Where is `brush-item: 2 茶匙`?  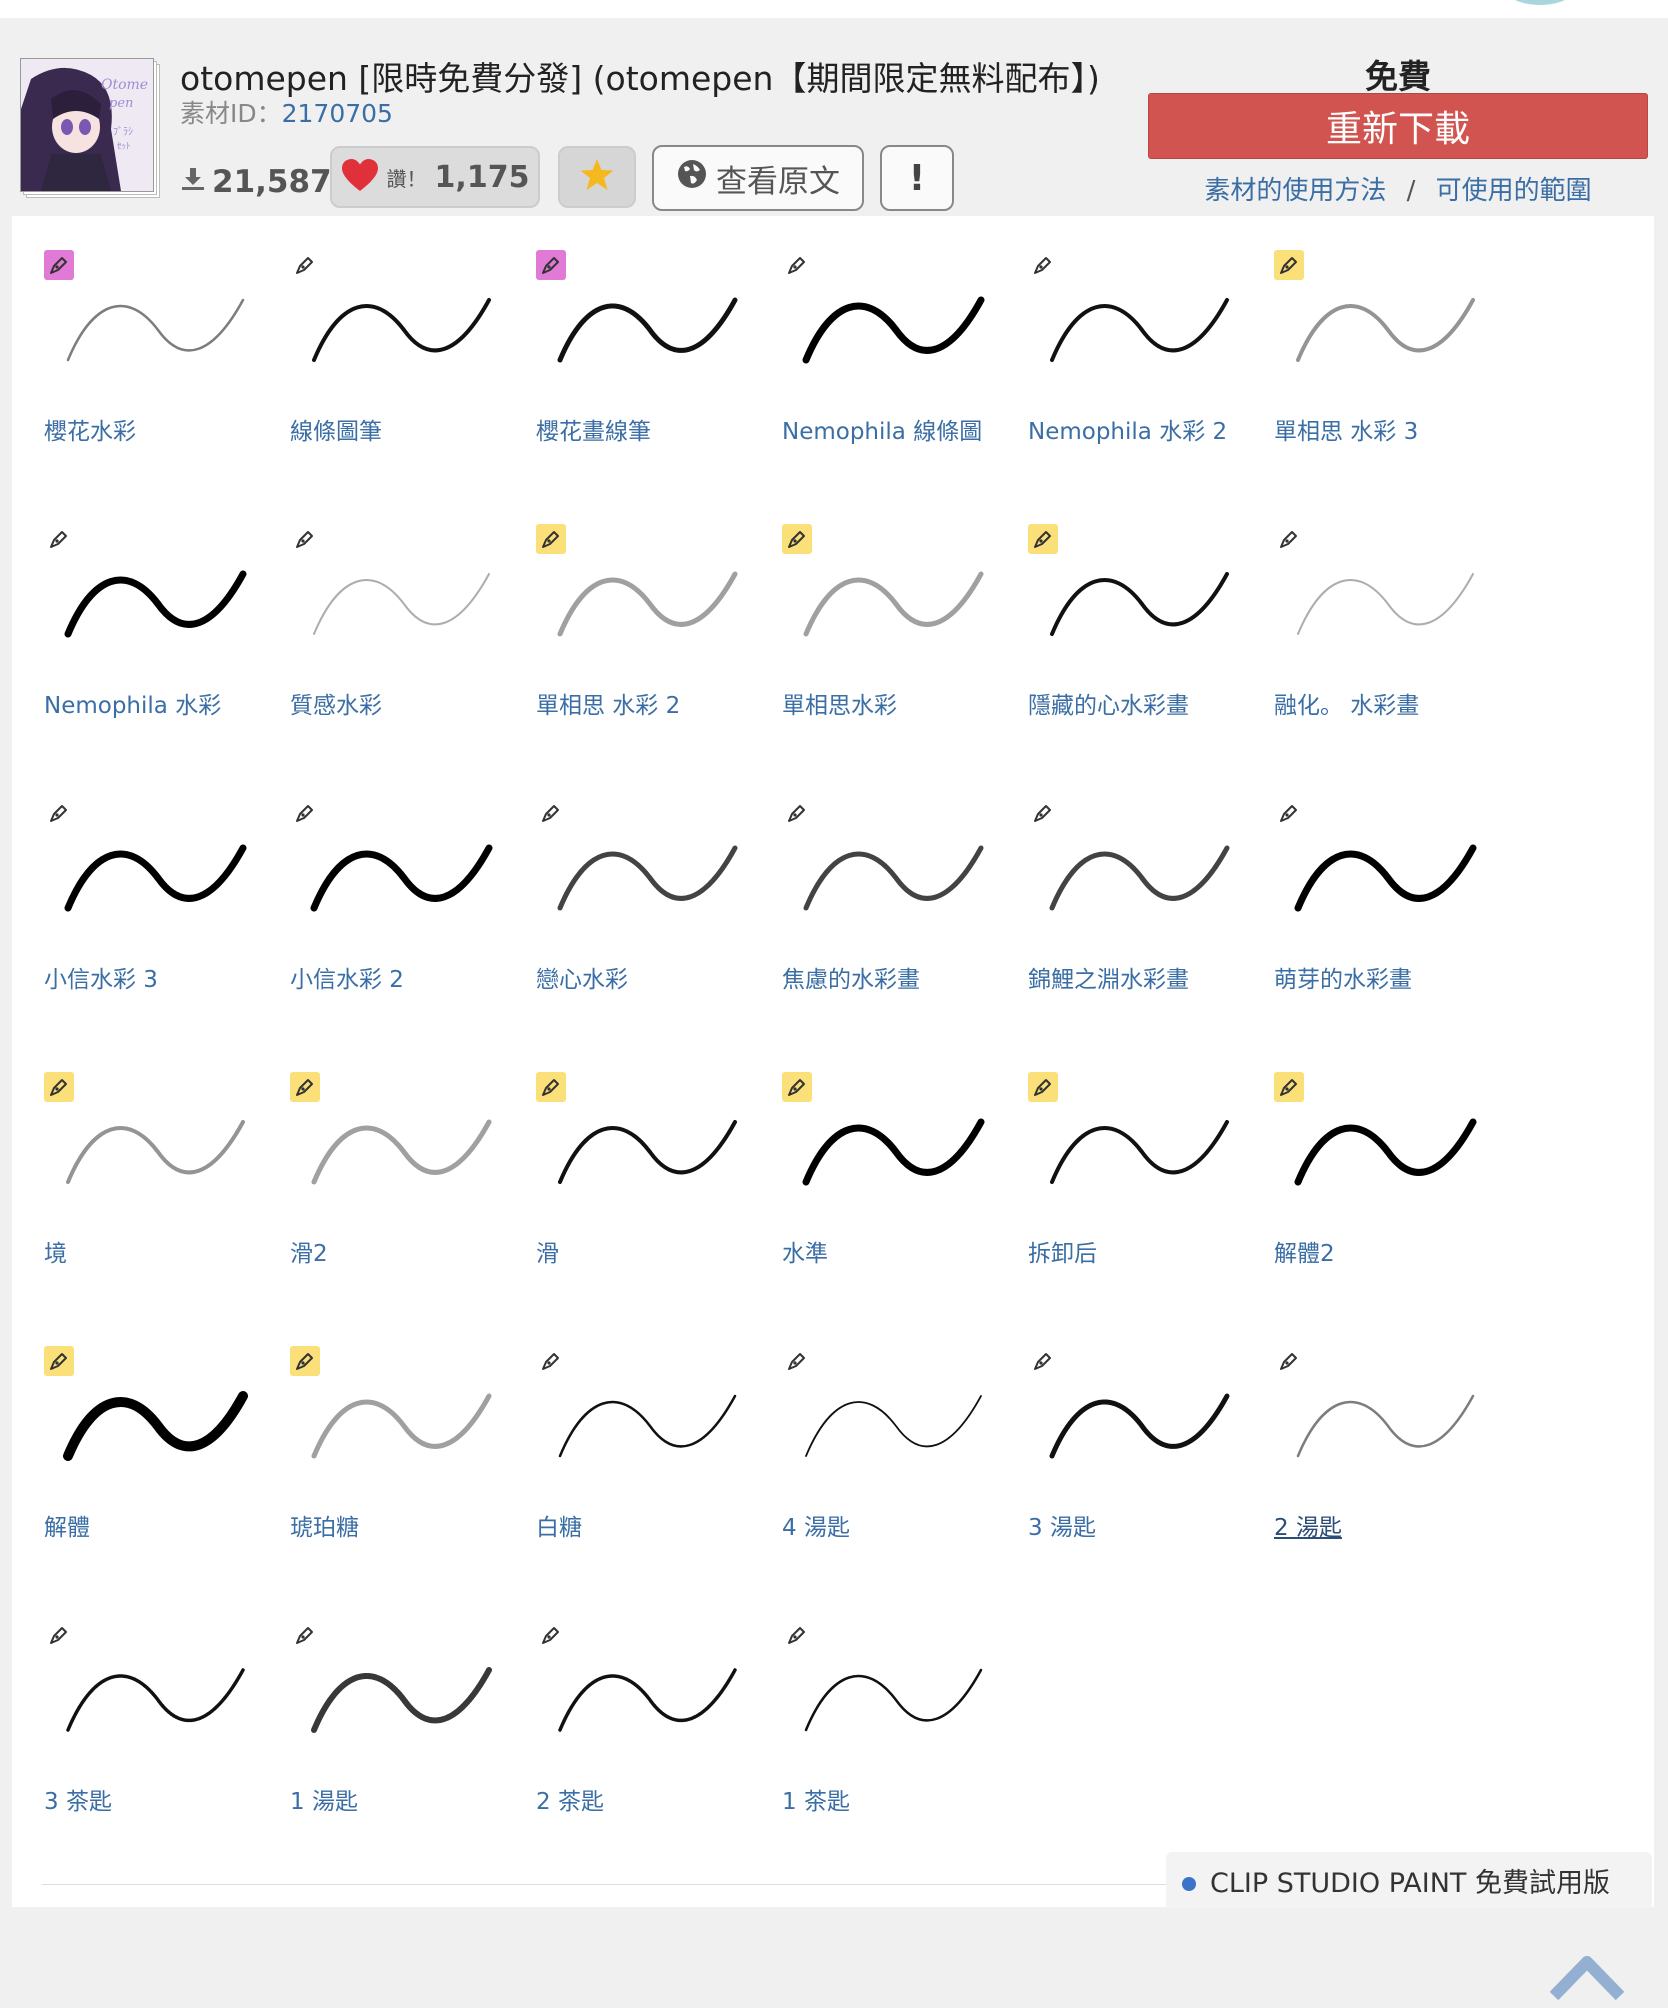
brush-item: 2 茶匙 is located at coordinates (637, 1731).